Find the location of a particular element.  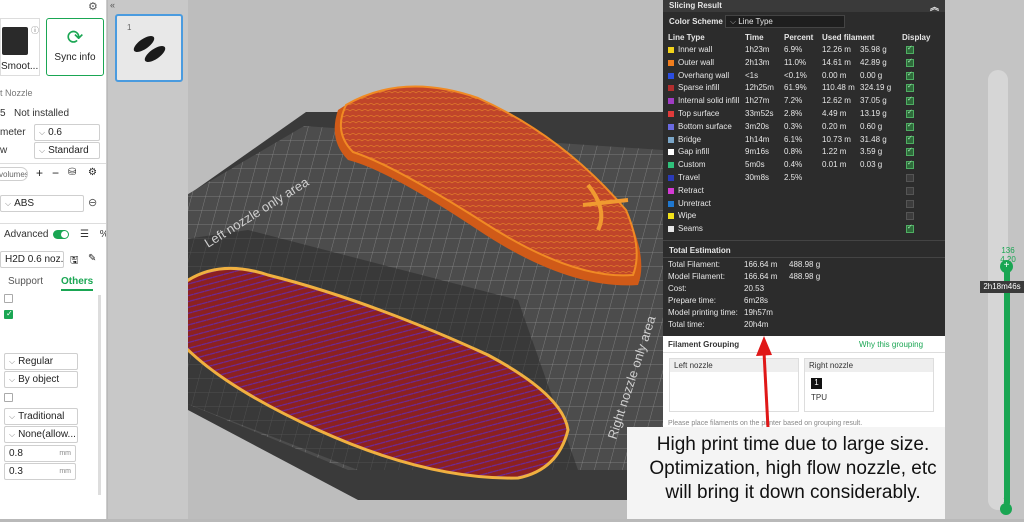

by-object-select: ⌵ By object is located at coordinates (41, 379).